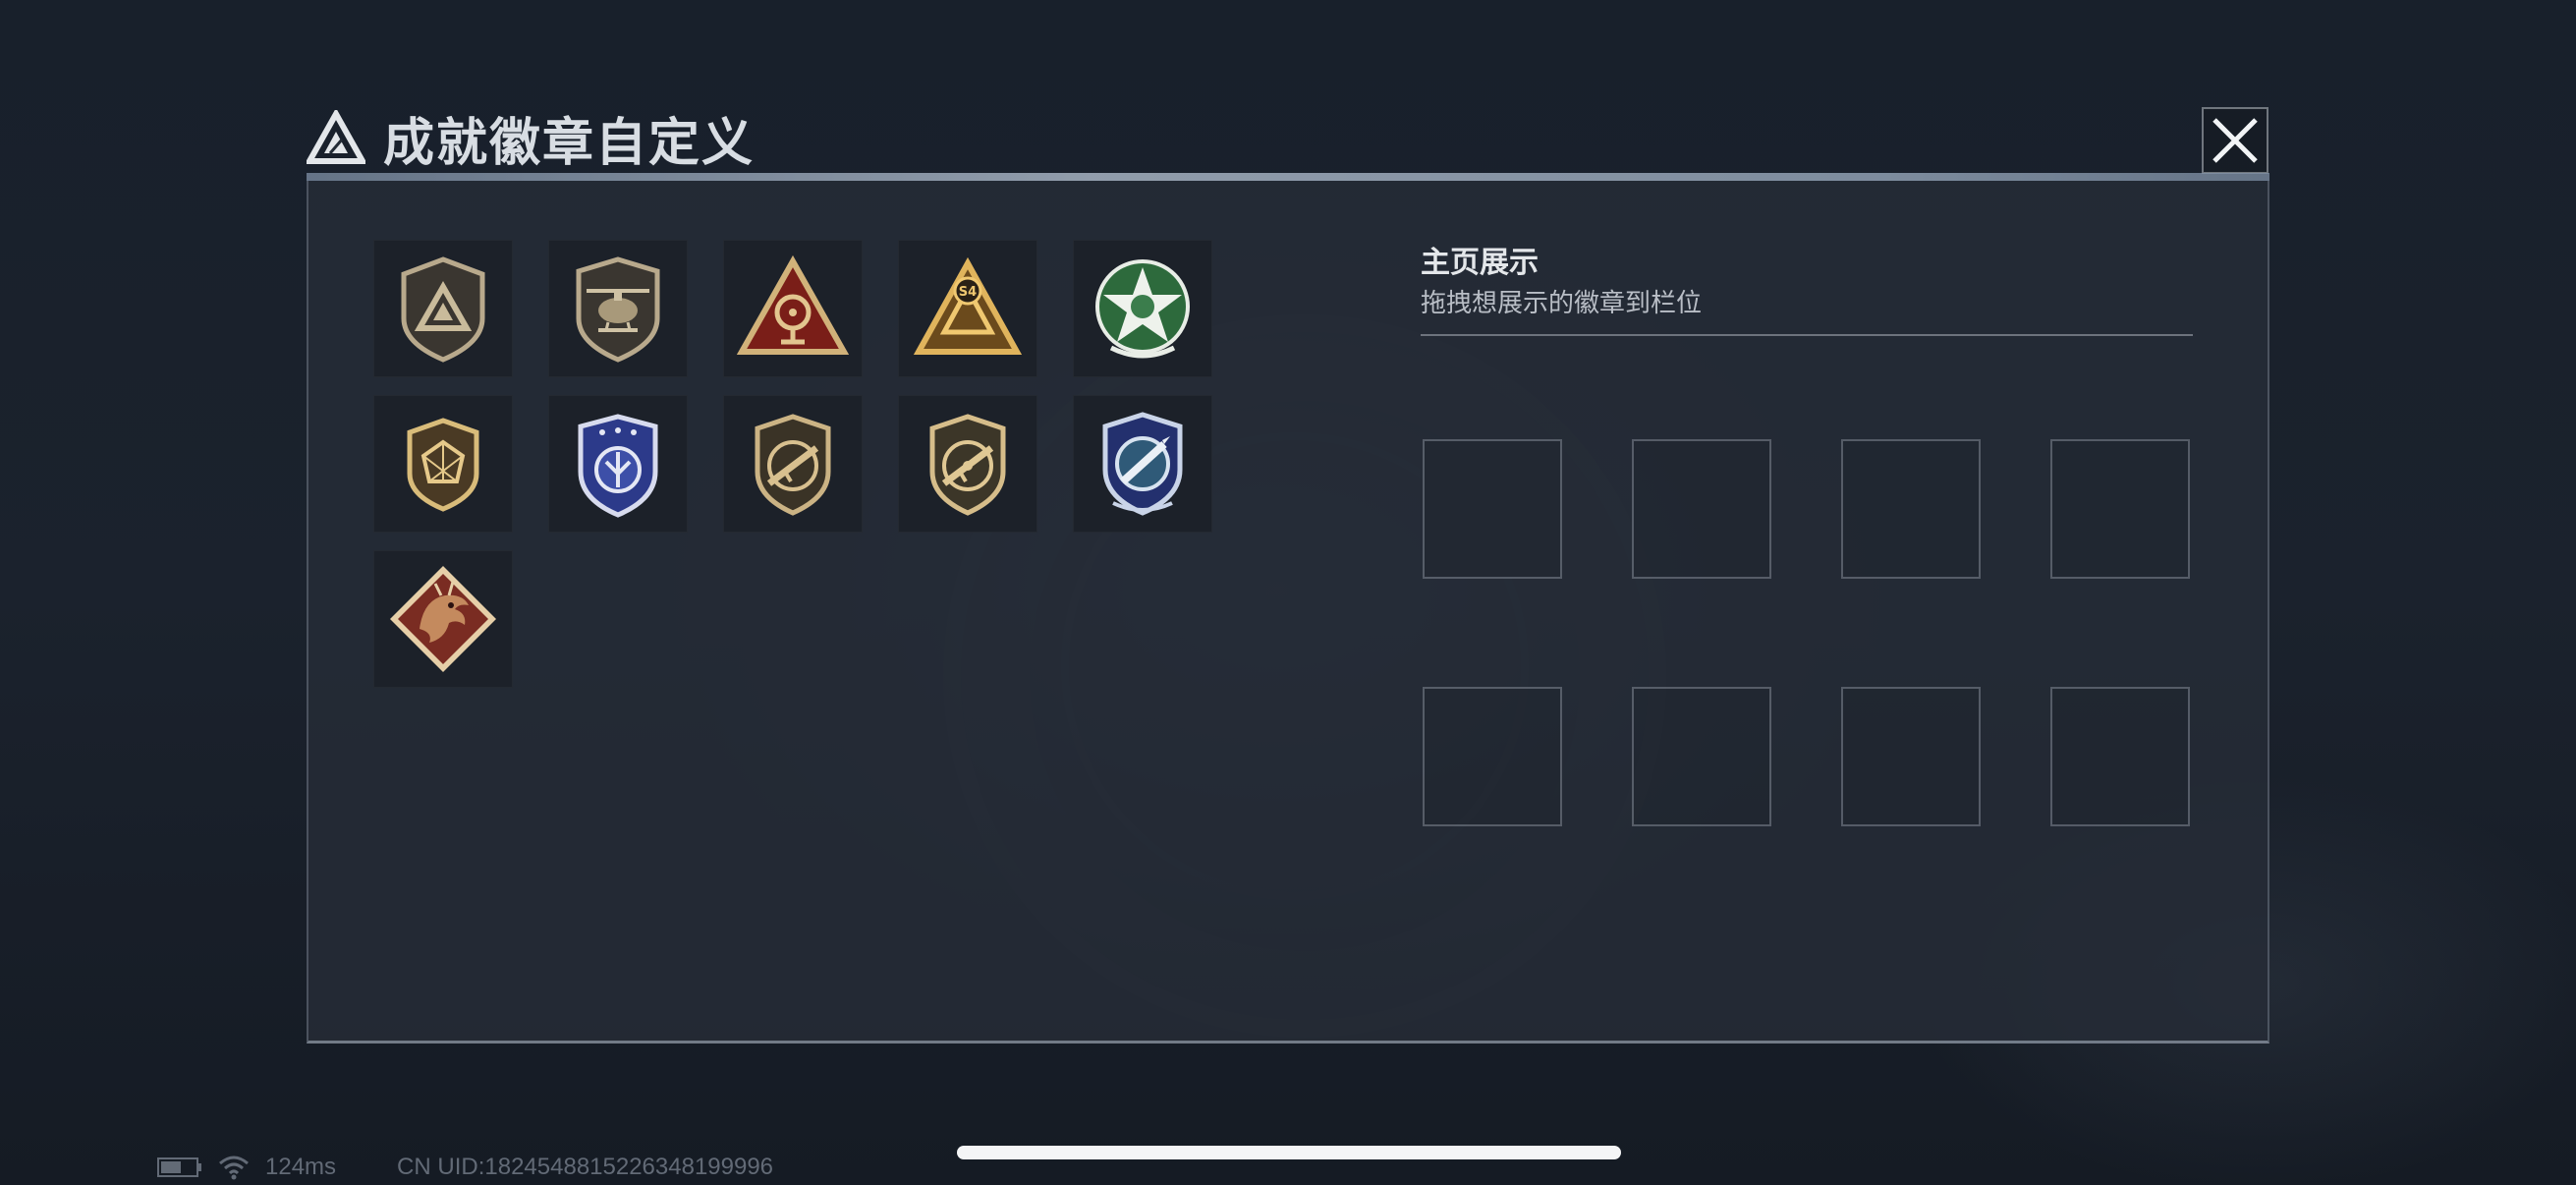 Image resolution: width=2576 pixels, height=1185 pixels. Describe the element at coordinates (301, 1167) in the screenshot. I see `ping-text: 124ms` at that location.